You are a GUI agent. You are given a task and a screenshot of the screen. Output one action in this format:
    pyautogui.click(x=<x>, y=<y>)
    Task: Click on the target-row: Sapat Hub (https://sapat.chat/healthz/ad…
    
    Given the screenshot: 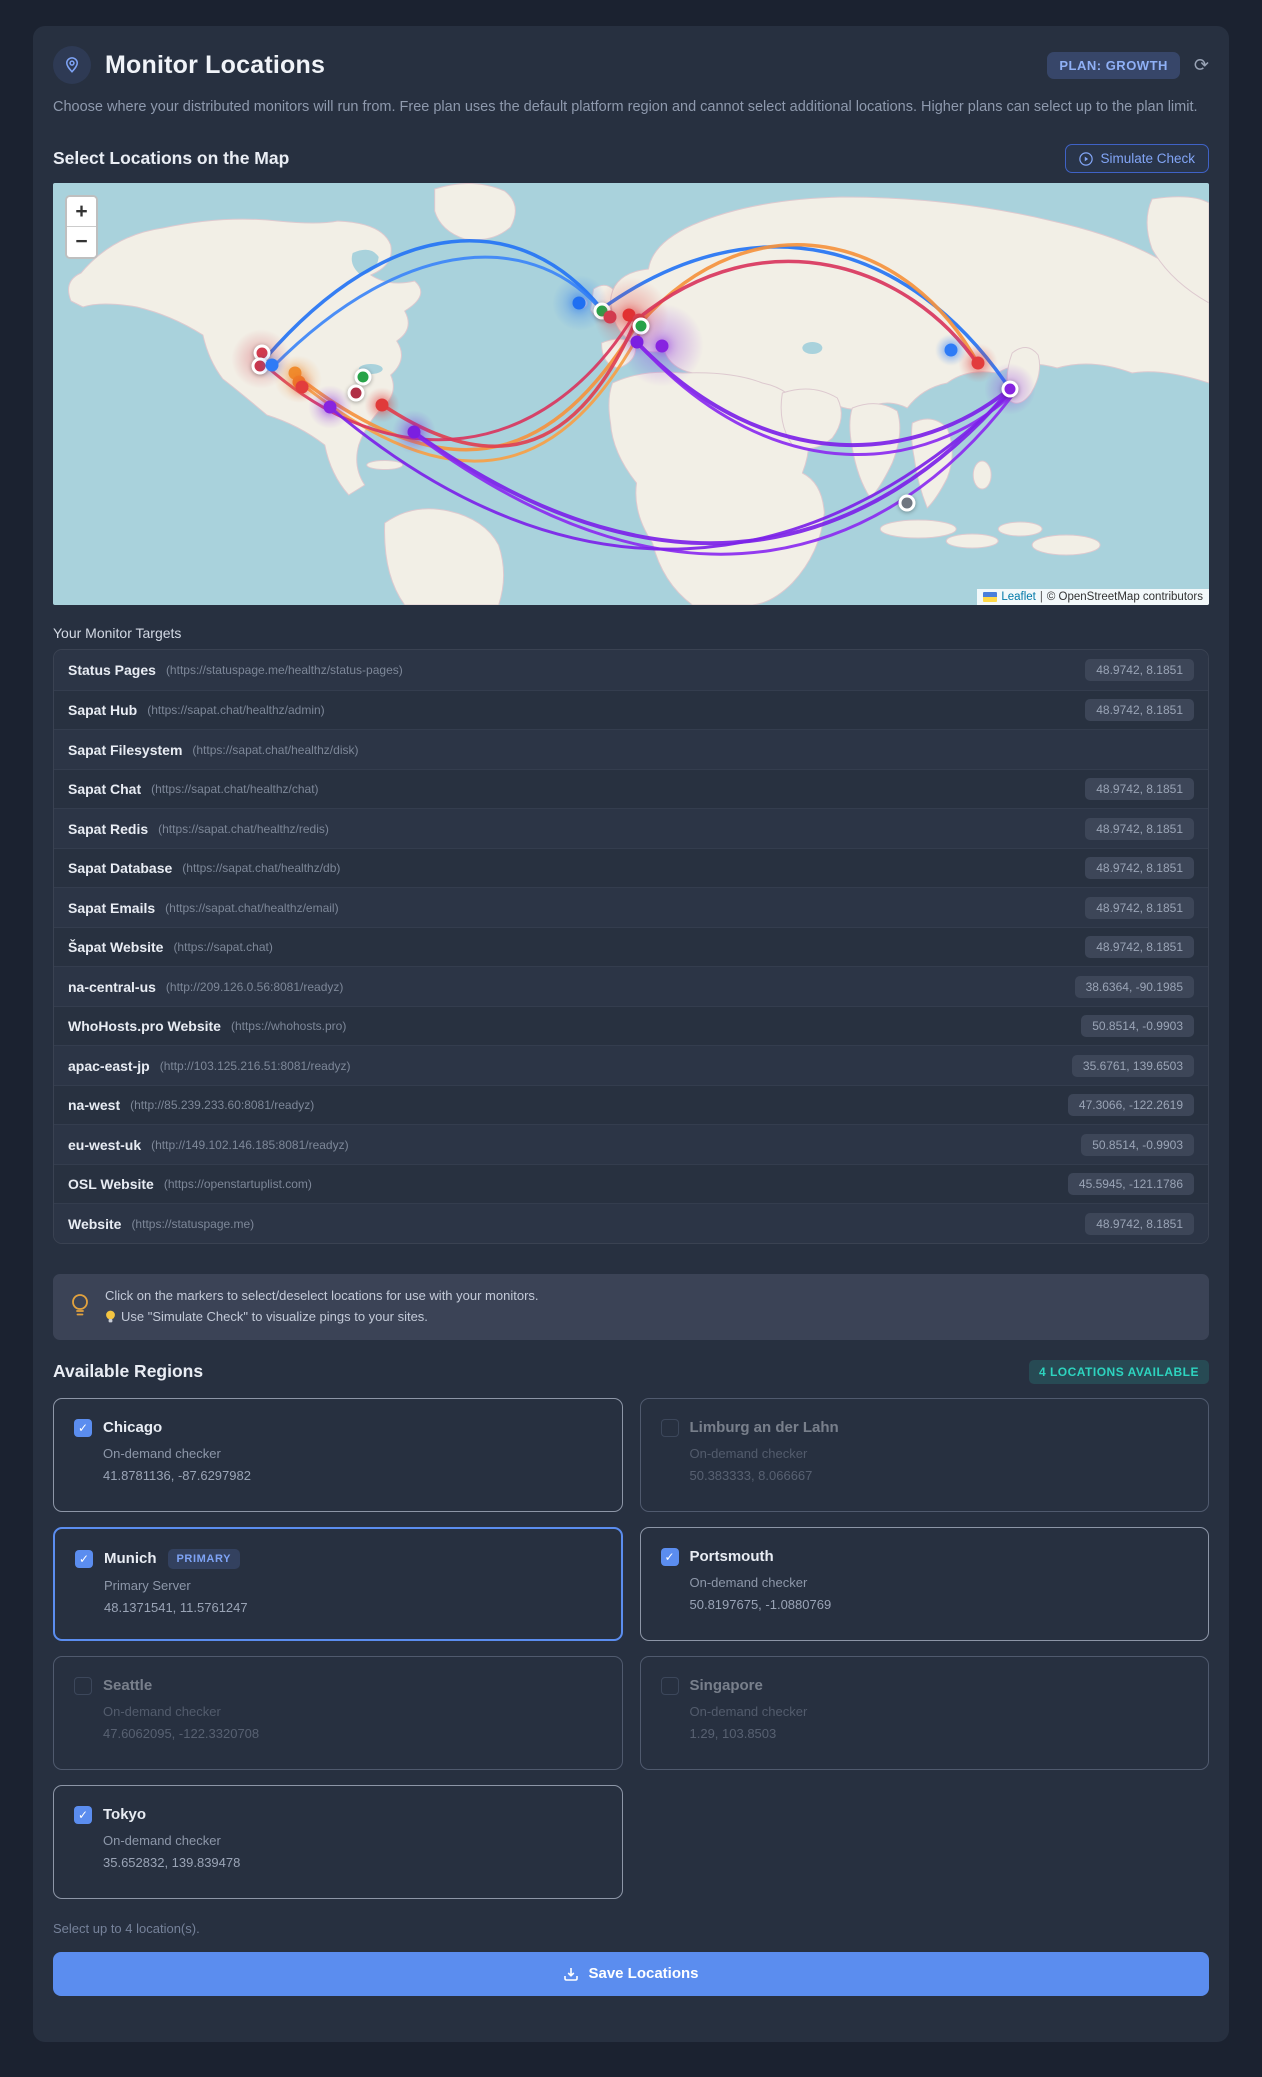 What is the action you would take?
    pyautogui.click(x=631, y=709)
    